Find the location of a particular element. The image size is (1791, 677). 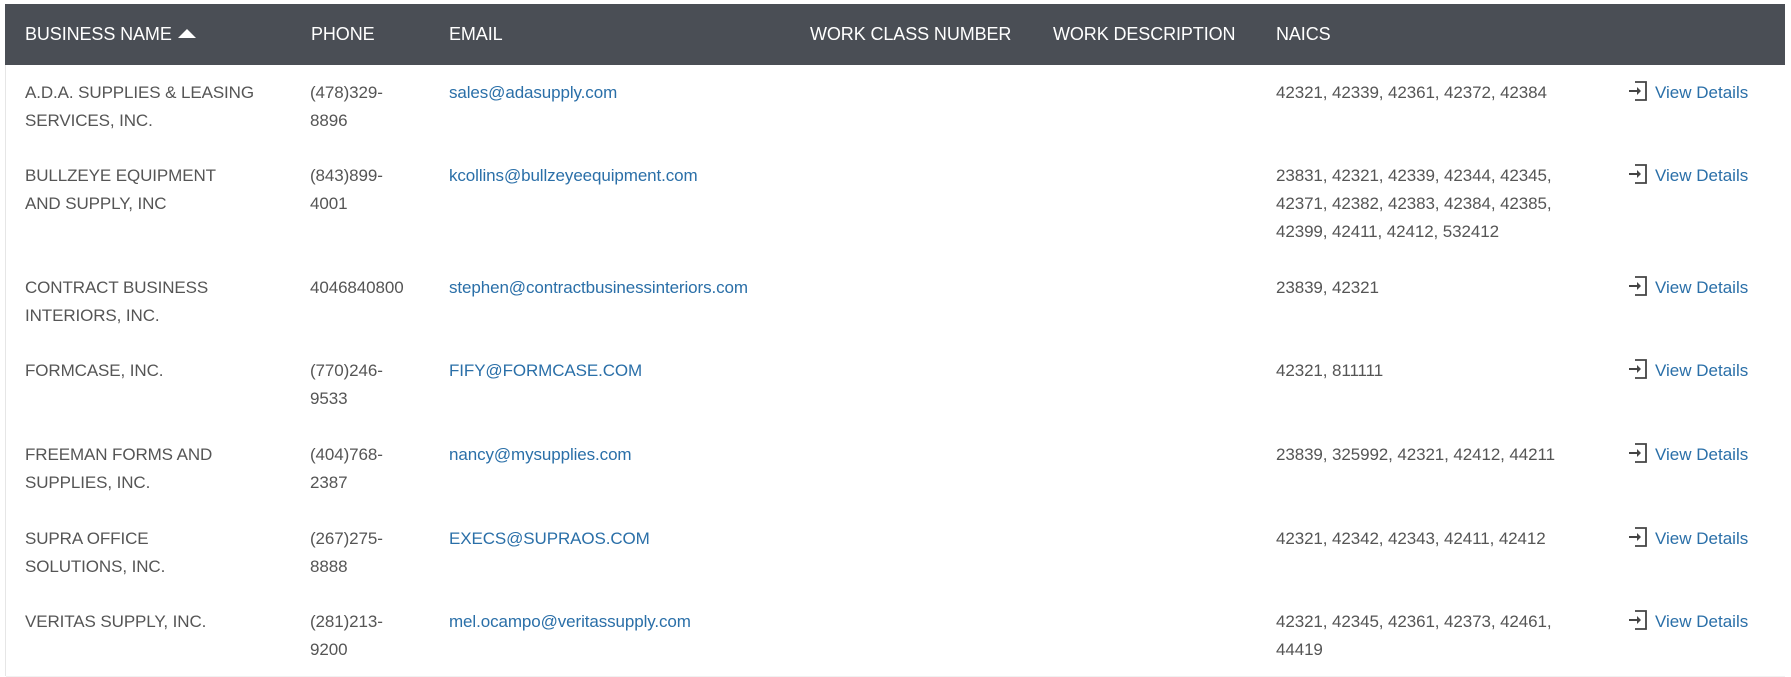

business-name-cell: FORMCASE, INC. is located at coordinates (156, 371).